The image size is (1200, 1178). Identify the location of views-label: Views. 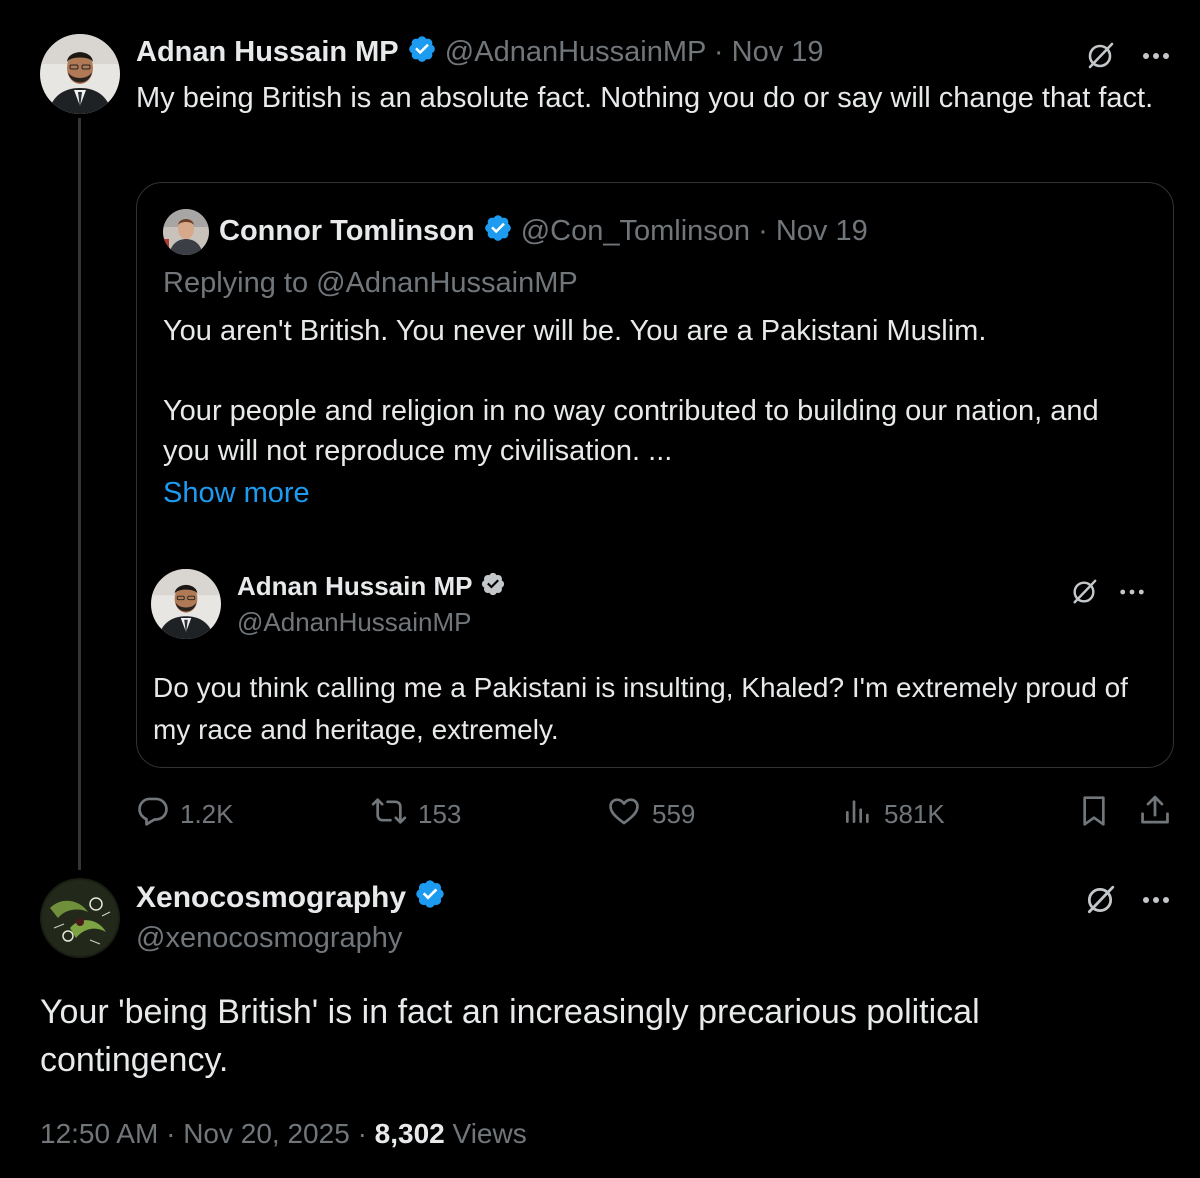
(489, 1133).